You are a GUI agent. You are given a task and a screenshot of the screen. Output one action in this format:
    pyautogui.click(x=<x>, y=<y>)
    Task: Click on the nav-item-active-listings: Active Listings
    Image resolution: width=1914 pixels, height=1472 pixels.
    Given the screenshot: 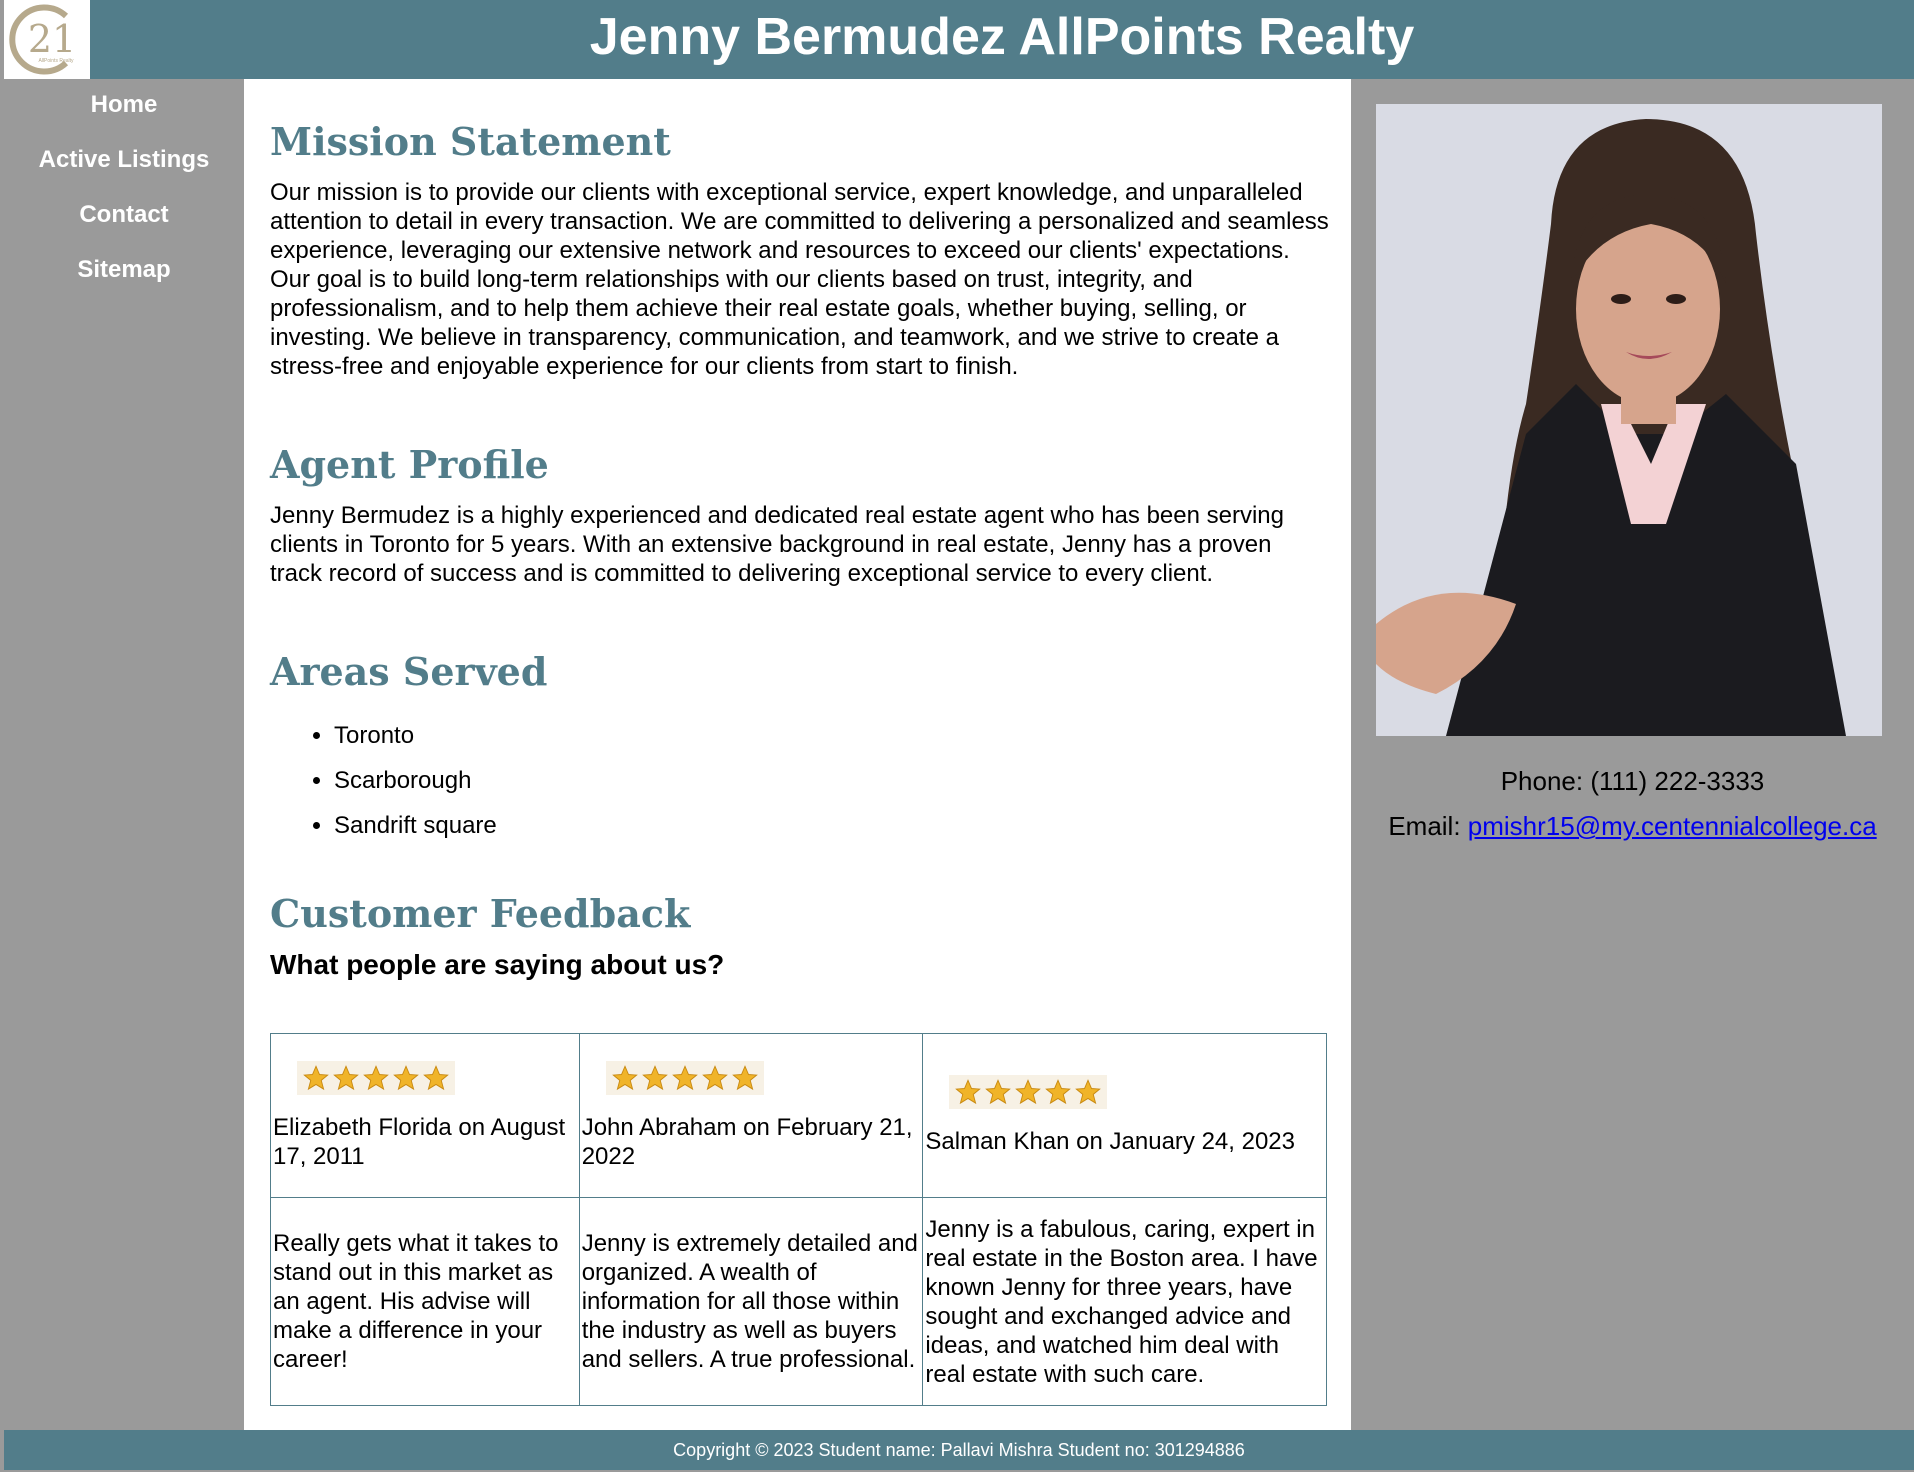 What is the action you would take?
    pyautogui.click(x=124, y=171)
    